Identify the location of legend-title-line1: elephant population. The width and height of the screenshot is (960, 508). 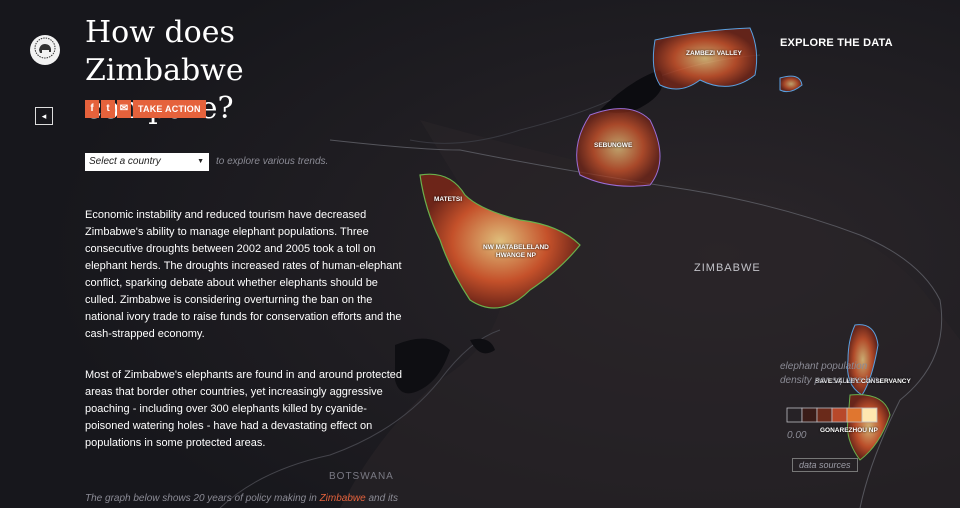
(824, 366).